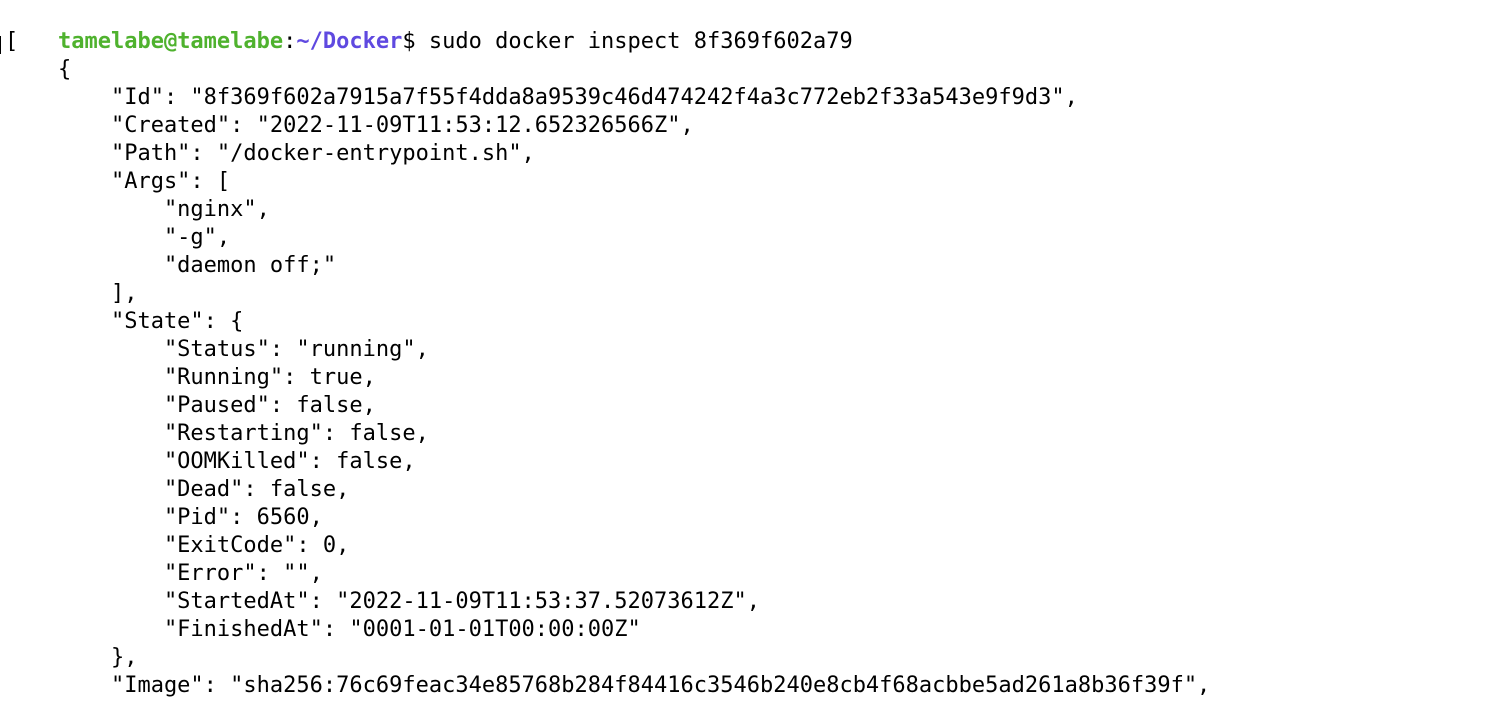 Image resolution: width=1490 pixels, height=702 pixels. What do you see at coordinates (118, 237) in the screenshot?
I see `output-line: "-g",` at bounding box center [118, 237].